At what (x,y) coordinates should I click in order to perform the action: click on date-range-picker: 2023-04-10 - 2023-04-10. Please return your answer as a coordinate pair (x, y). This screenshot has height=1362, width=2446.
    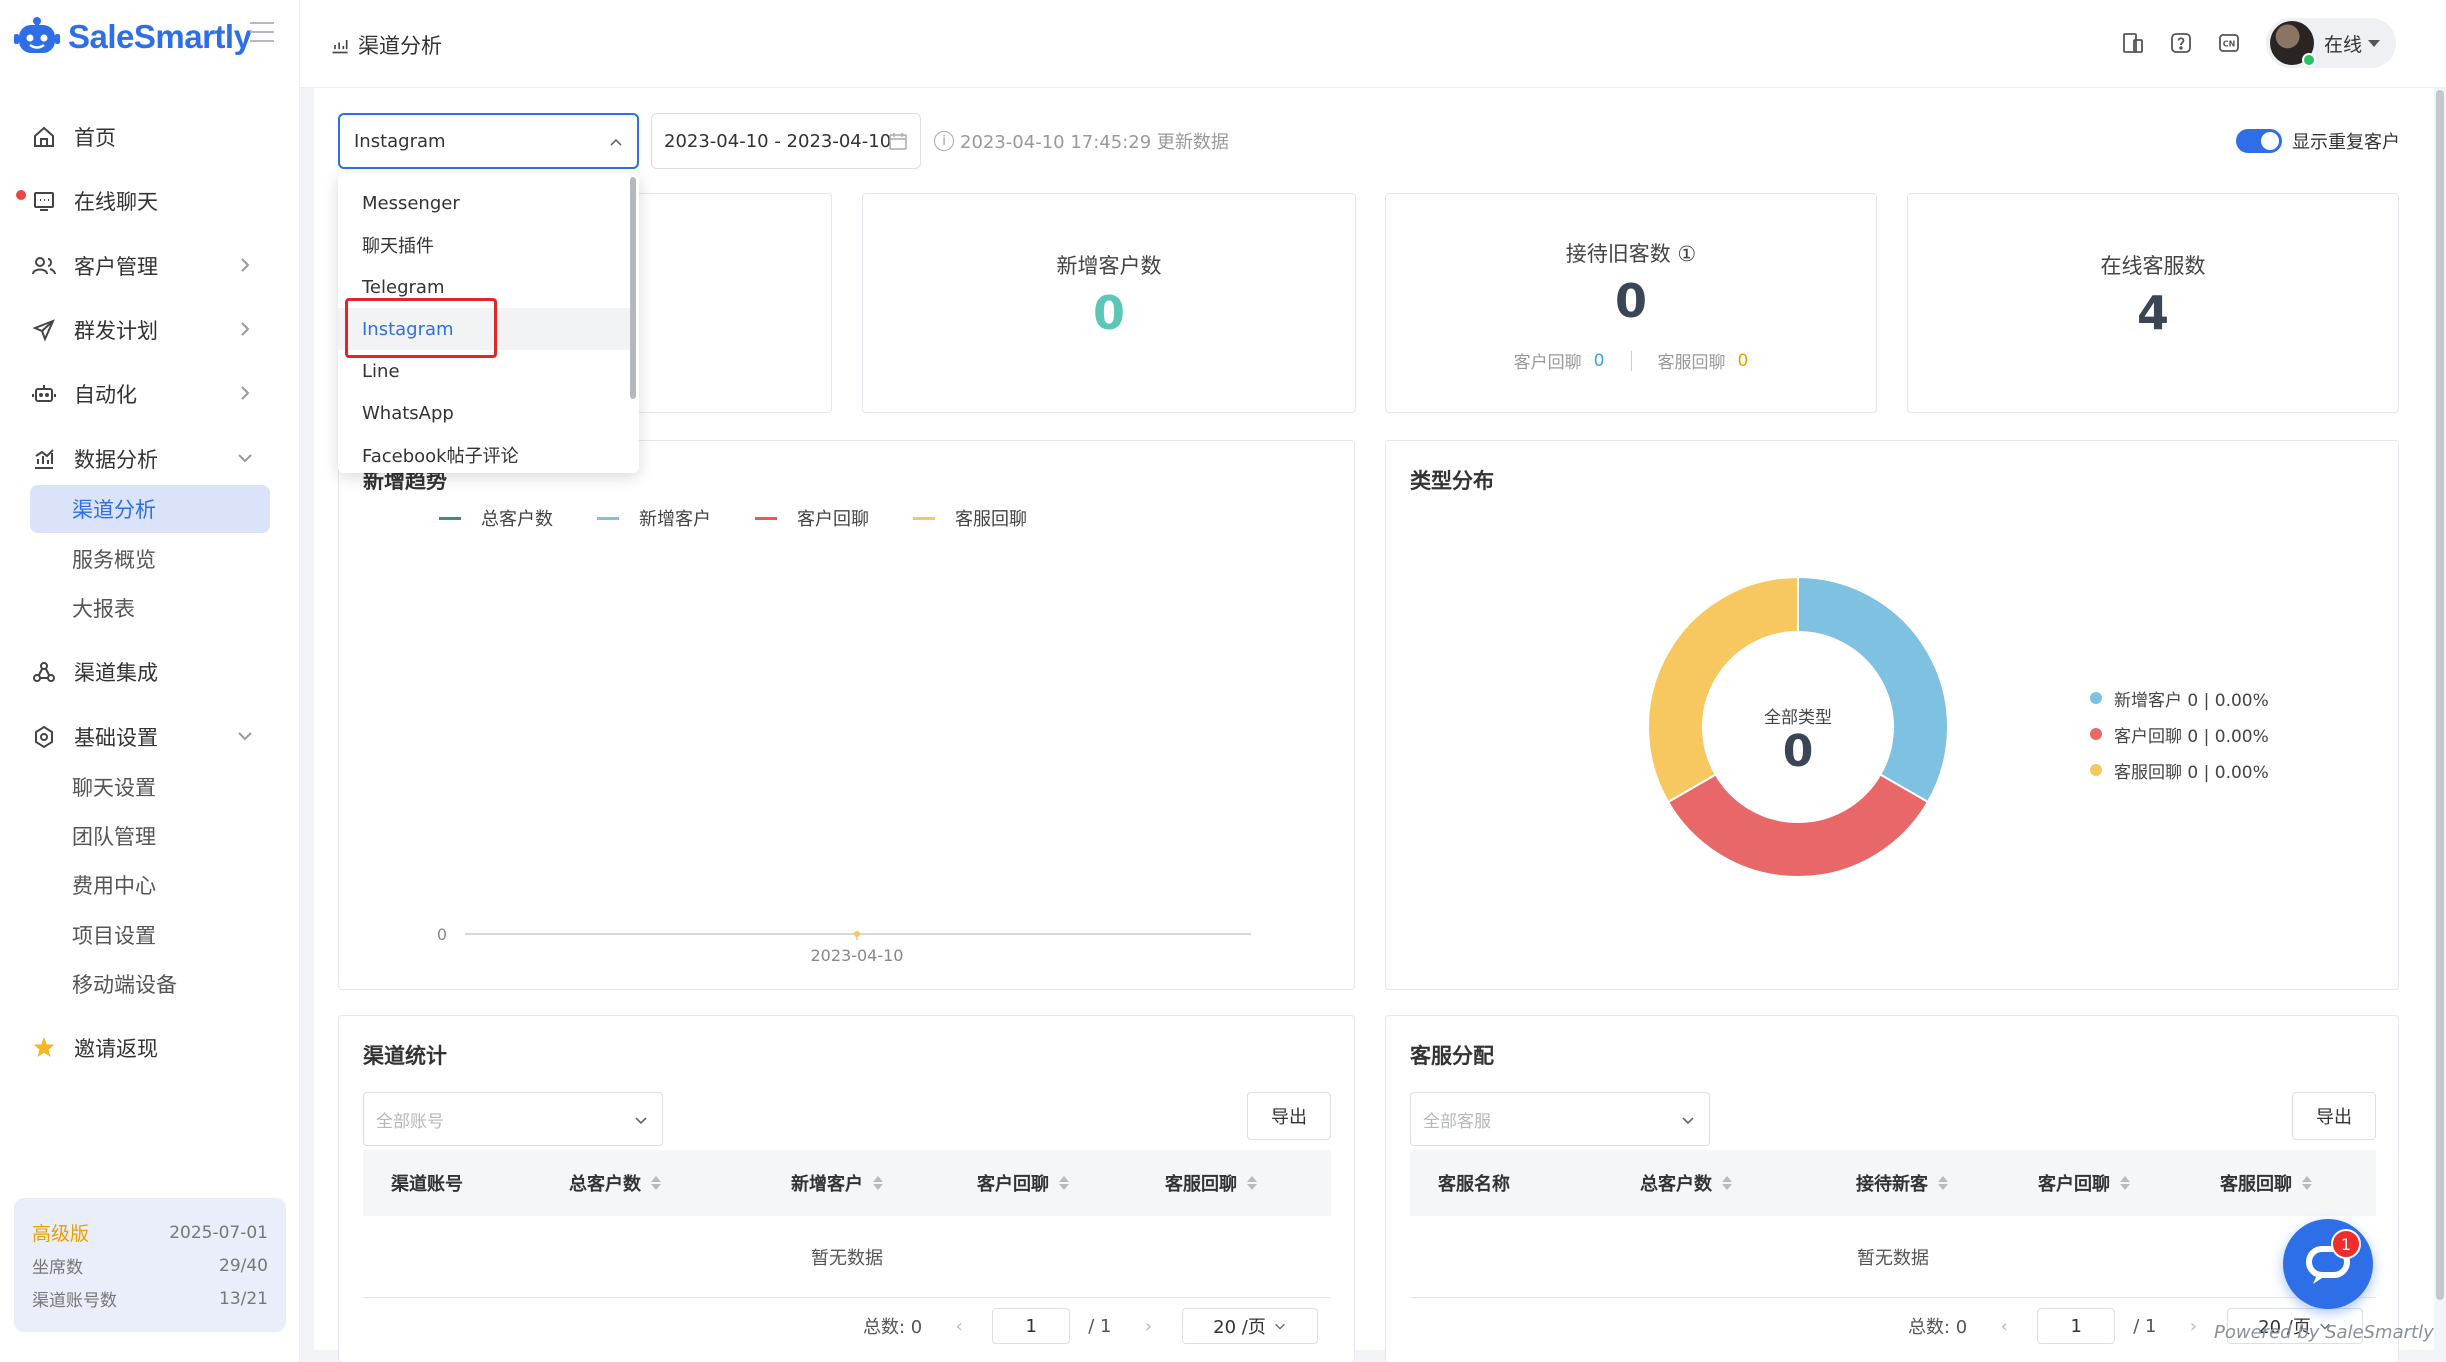
    Looking at the image, I should click on (786, 141).